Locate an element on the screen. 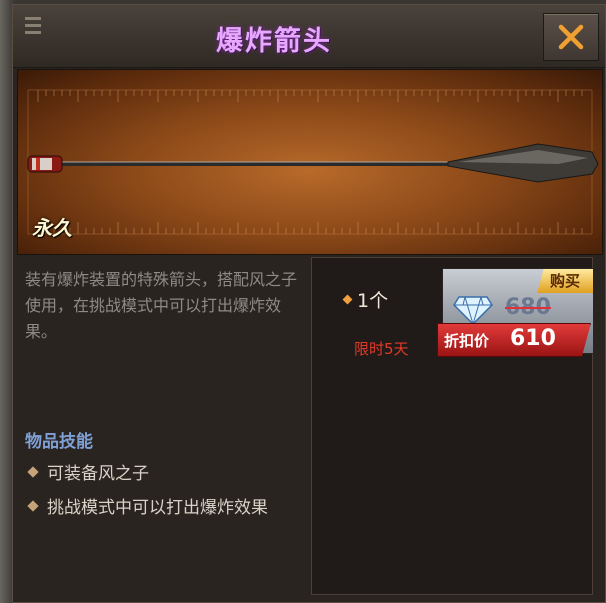  time-limit-label: 限时5天 is located at coordinates (381, 349).